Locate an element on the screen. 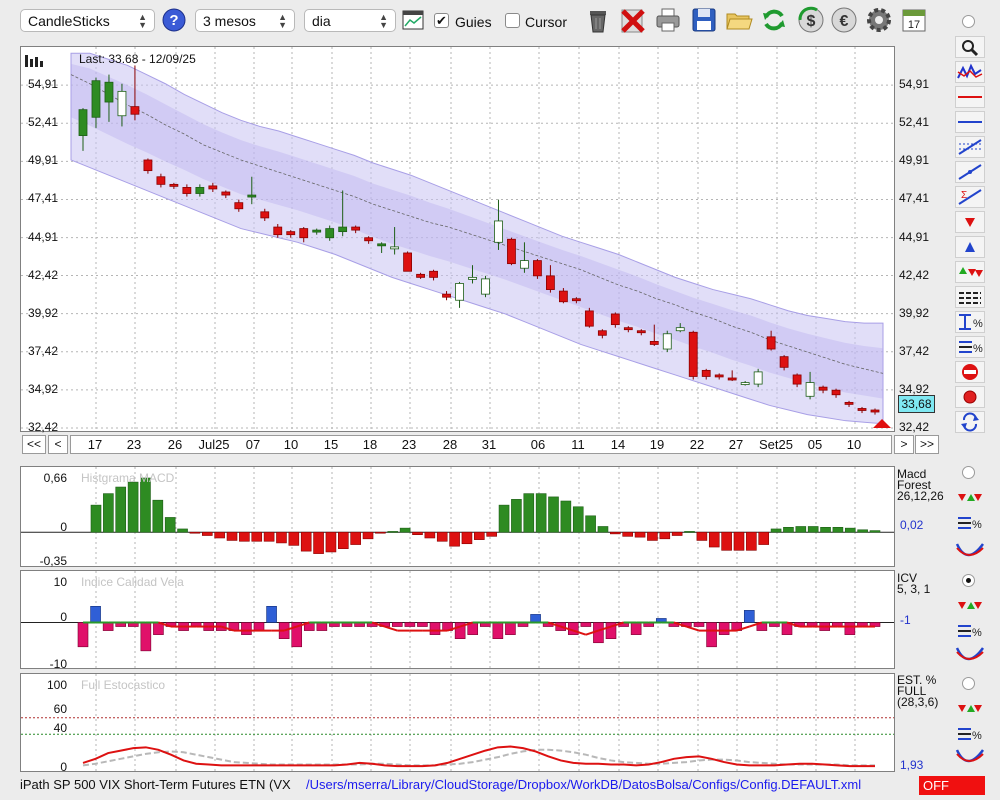 This screenshot has width=1000, height=800. bar-chart-icon is located at coordinates (35, 62).